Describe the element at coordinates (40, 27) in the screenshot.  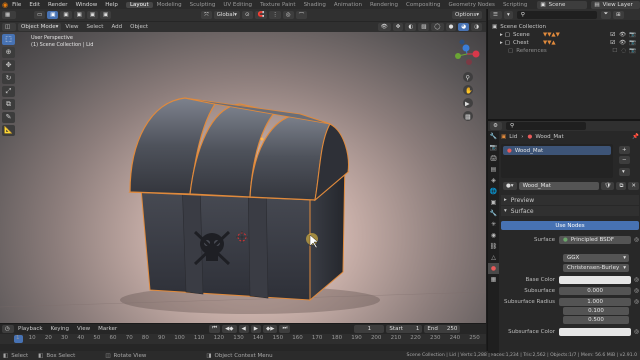
I see `mode-select: Object Mode ▾` at that location.